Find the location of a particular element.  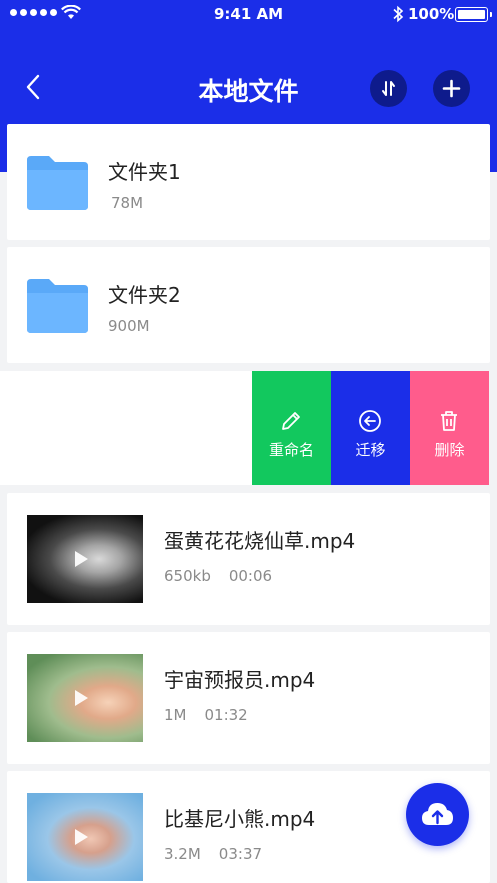

trash-icon is located at coordinates (449, 421).